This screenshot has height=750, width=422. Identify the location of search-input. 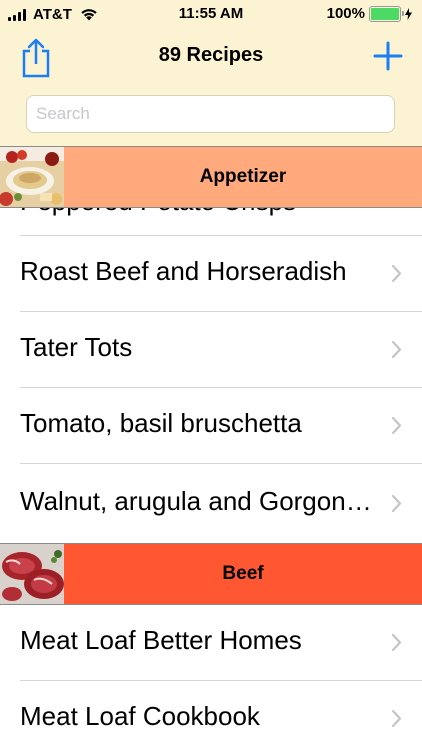
(210, 114).